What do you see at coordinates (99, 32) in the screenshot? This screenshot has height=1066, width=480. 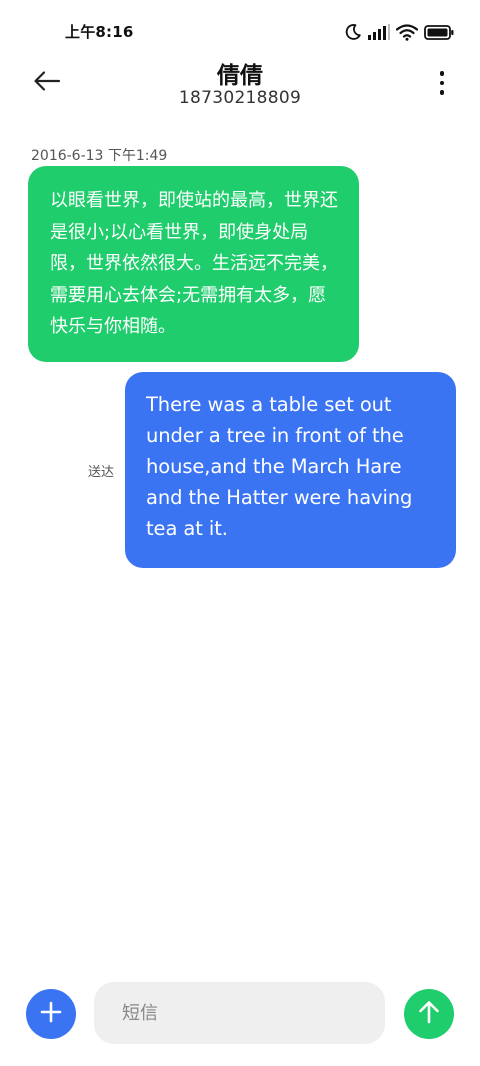 I see `status-time: 上午8:16` at bounding box center [99, 32].